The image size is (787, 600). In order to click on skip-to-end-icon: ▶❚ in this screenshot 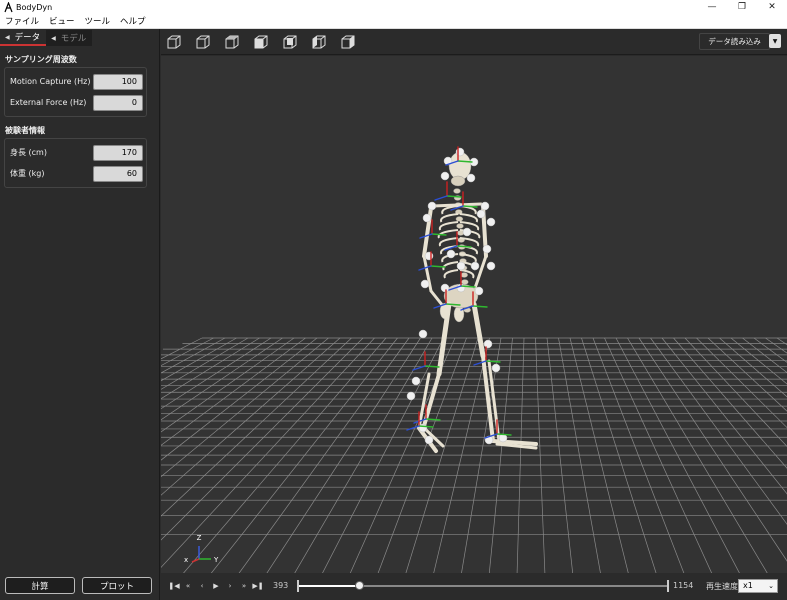, I will do `click(257, 586)`.